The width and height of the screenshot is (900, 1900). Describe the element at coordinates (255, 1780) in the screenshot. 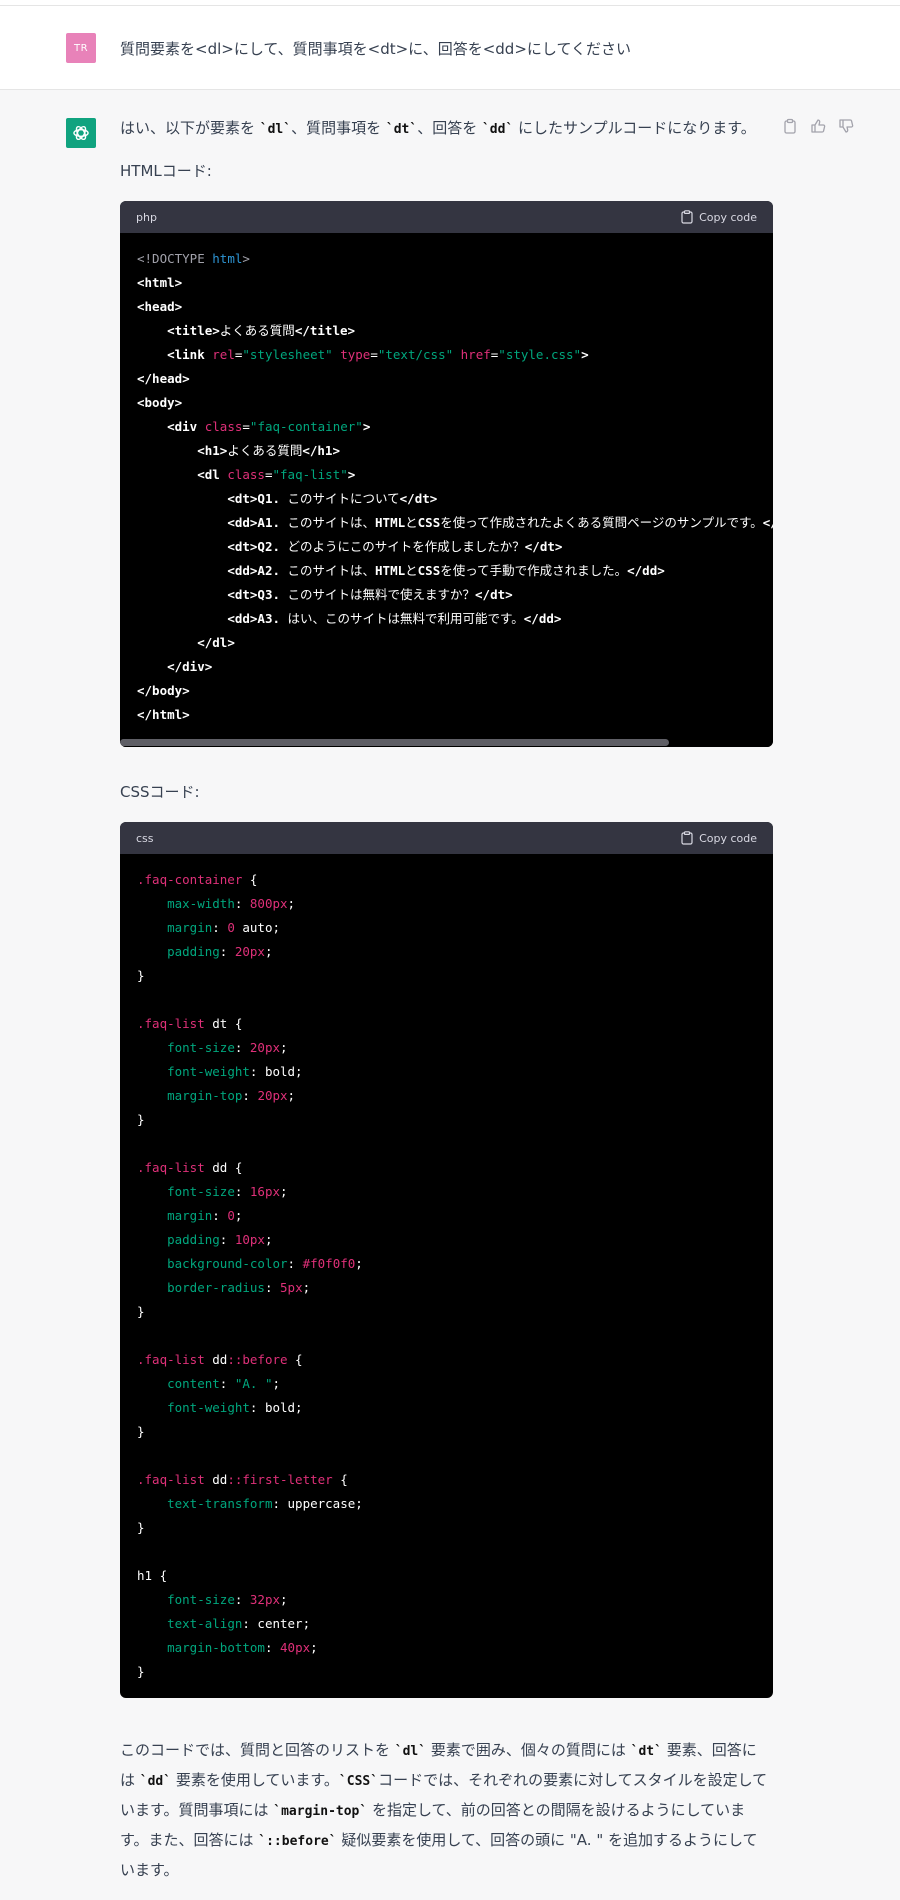

I see `text: 要素を使用しています。` at that location.